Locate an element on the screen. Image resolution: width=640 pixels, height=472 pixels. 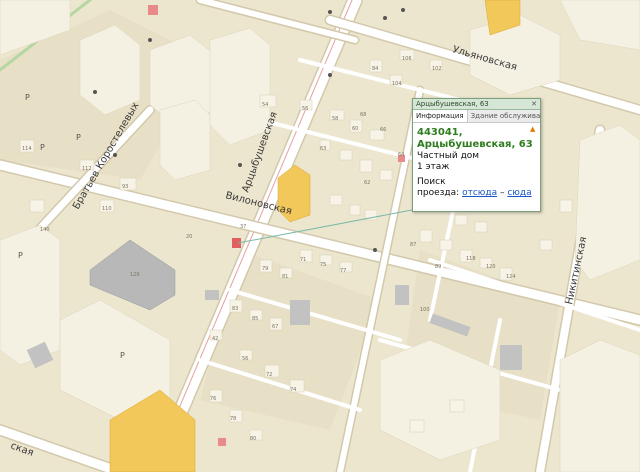
address-street: Арцыбушевская, 63 is located at coordinates (475, 144).